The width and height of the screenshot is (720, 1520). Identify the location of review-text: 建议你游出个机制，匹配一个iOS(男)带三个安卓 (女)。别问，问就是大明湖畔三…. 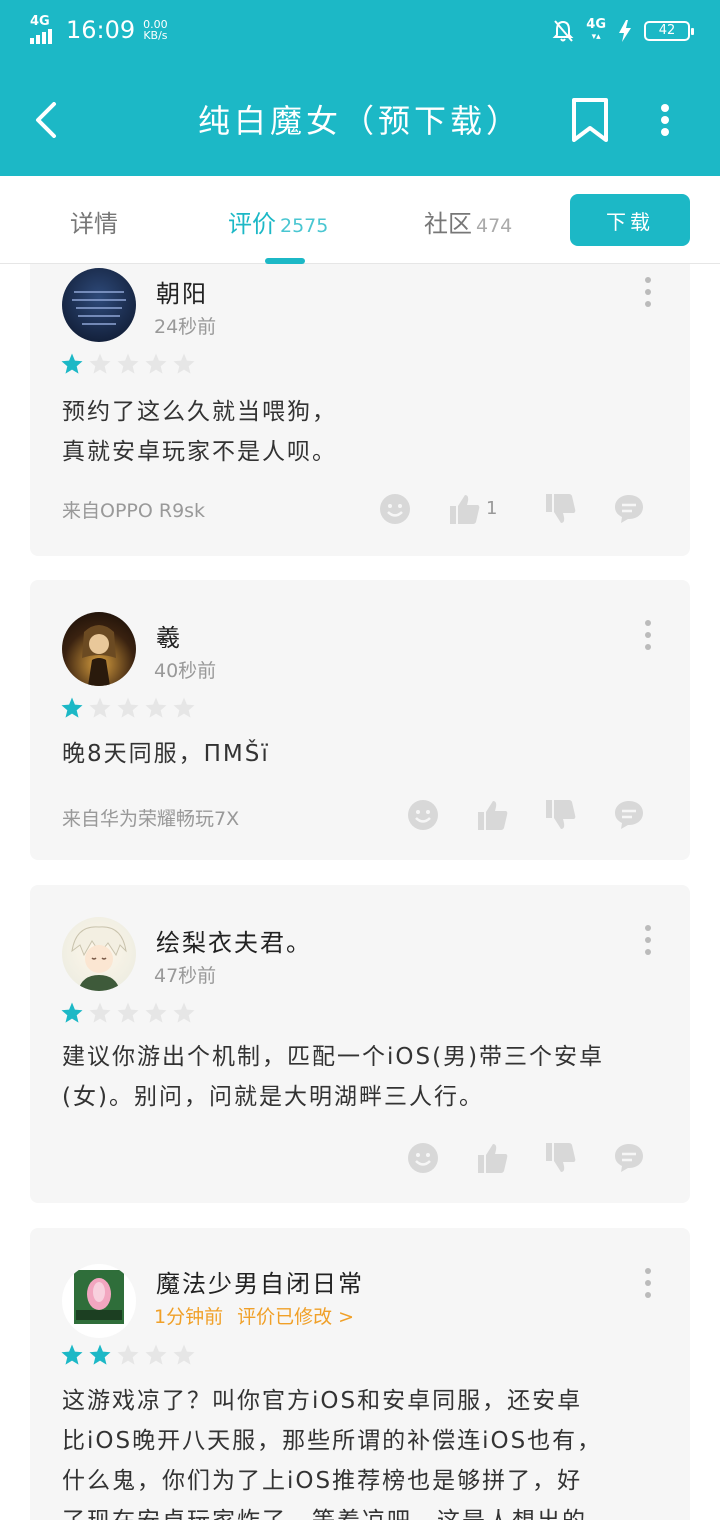
(362, 1077).